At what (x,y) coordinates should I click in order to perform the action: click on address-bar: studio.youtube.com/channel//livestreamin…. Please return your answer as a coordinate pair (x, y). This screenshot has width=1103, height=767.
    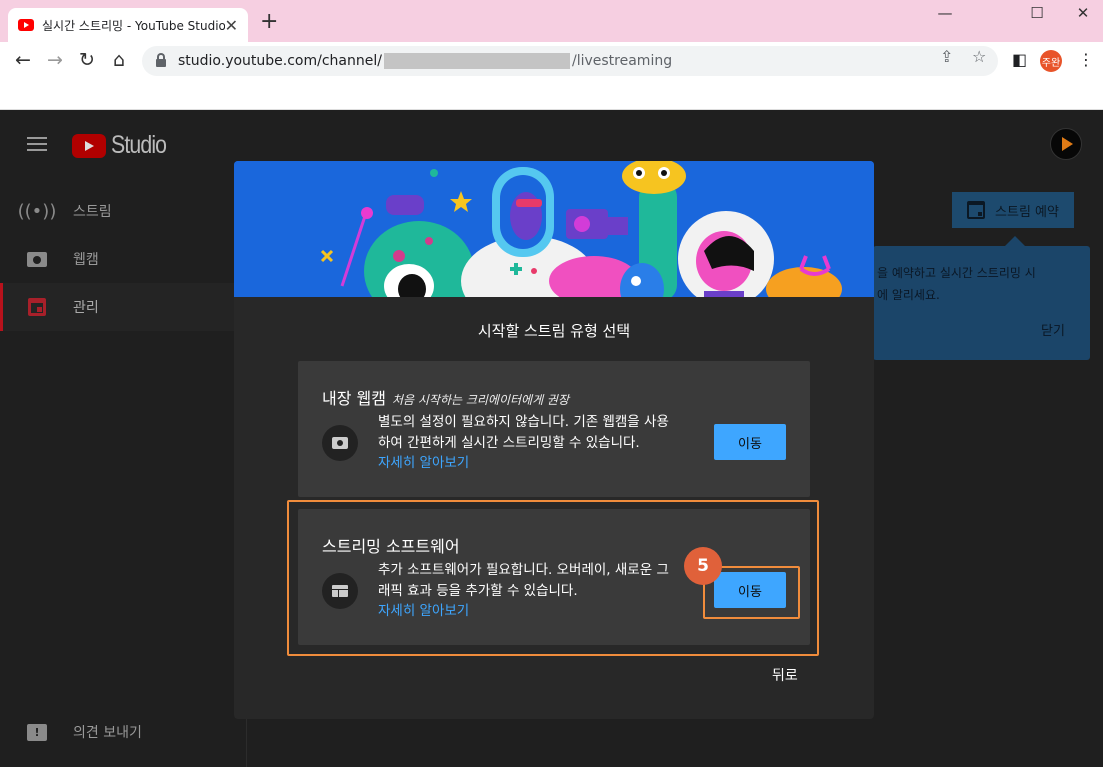
    Looking at the image, I should click on (570, 61).